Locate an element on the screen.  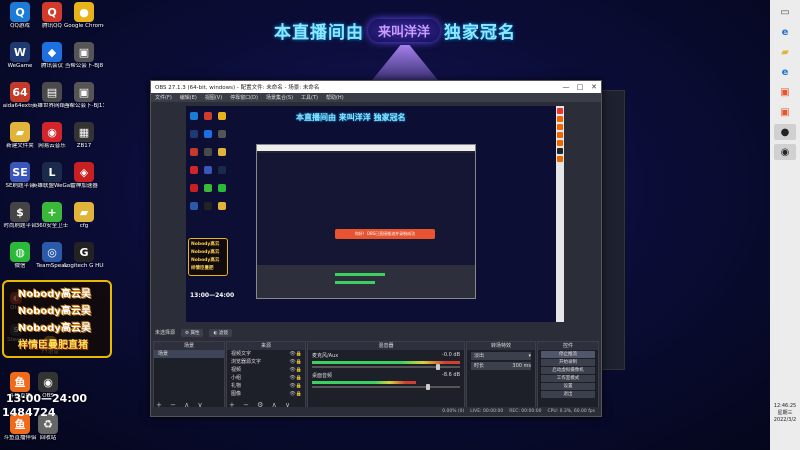
source-item: 图像 👁🔒 is located at coordinates (266, 394).